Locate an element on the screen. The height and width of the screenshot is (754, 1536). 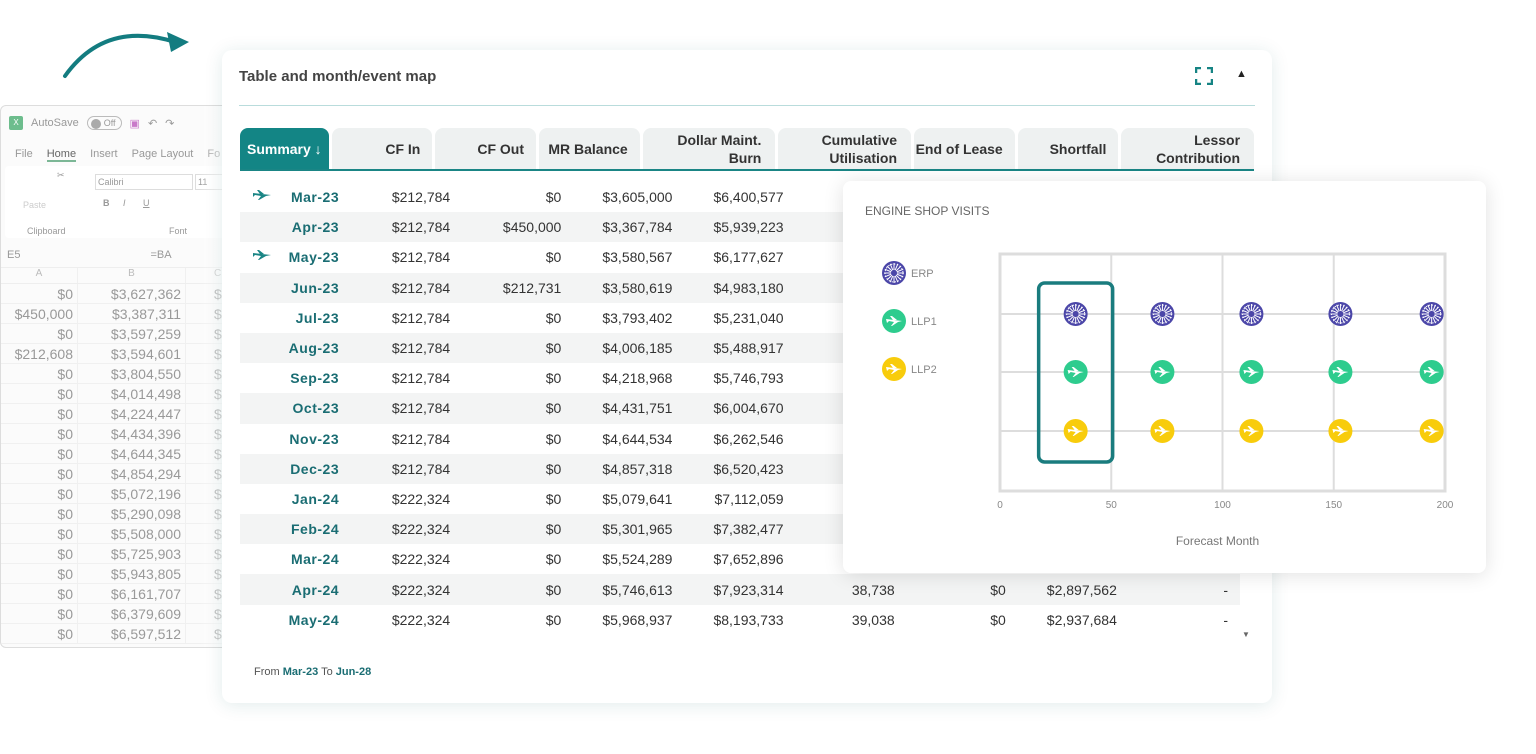
month-cell: Mar-23 is located at coordinates (295, 197).